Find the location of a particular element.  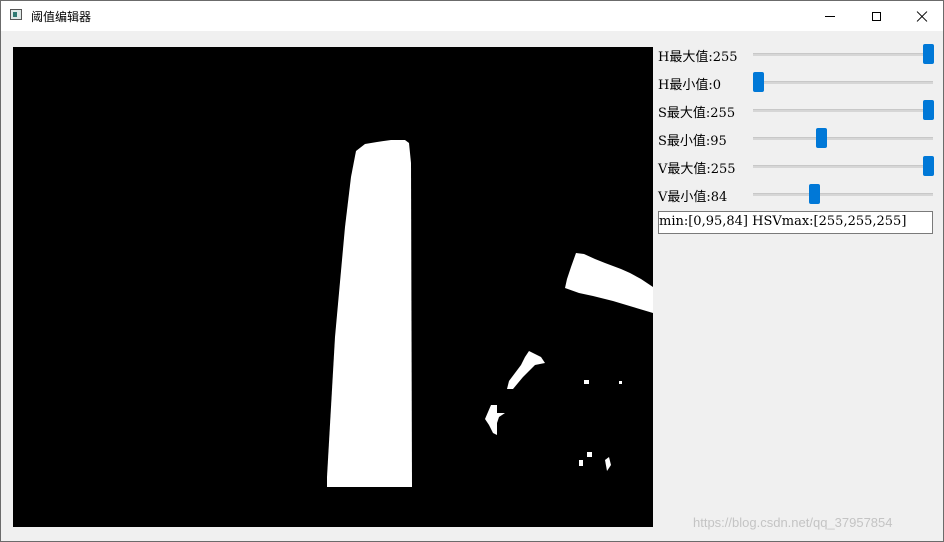

slider-row-v-min: V最小值:84 is located at coordinates (798, 195).